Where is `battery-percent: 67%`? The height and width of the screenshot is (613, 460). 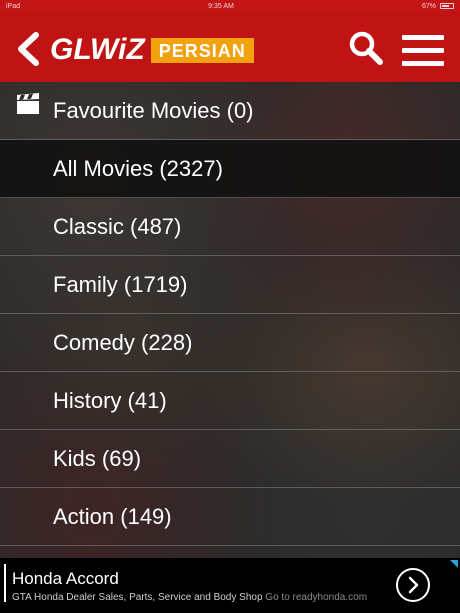 battery-percent: 67% is located at coordinates (428, 6).